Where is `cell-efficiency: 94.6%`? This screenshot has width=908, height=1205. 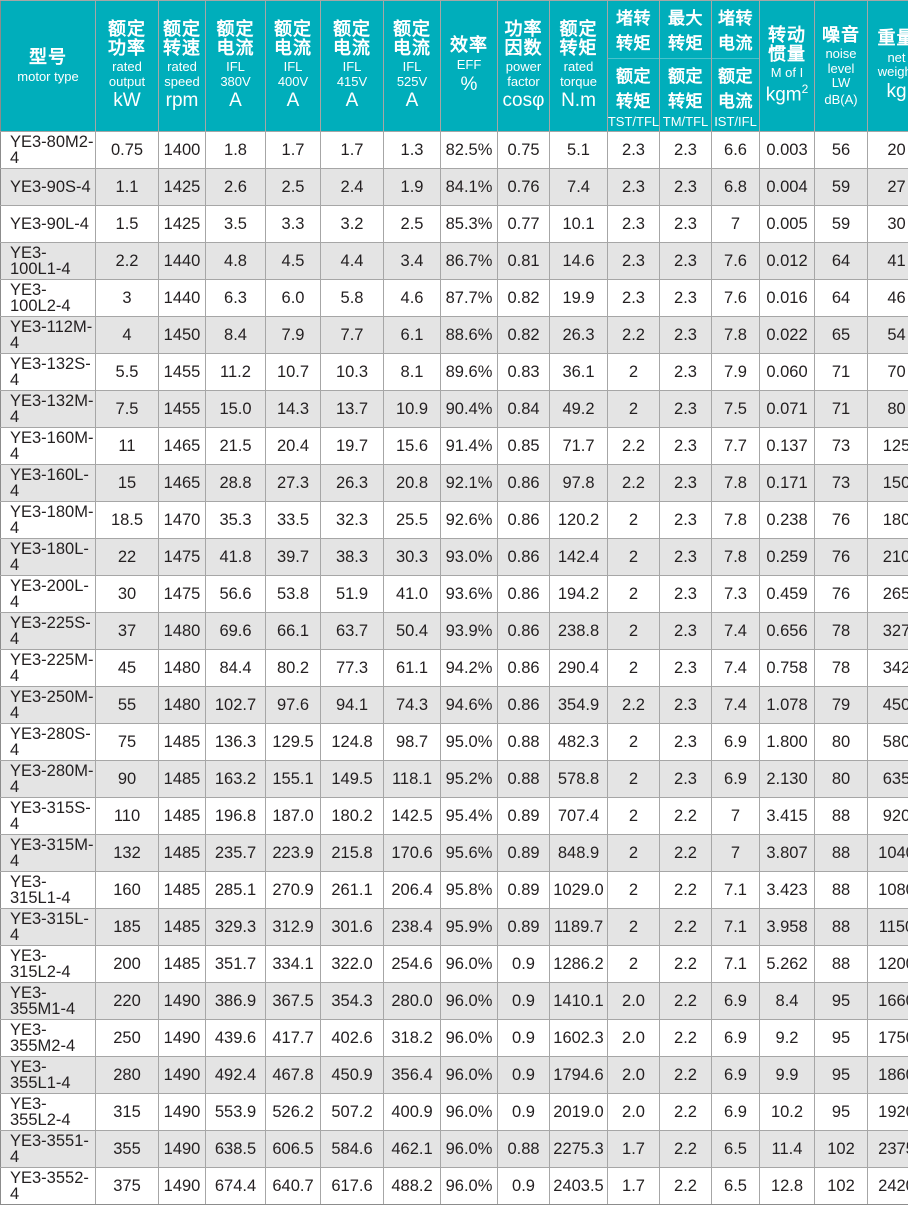 cell-efficiency: 94.6% is located at coordinates (469, 705).